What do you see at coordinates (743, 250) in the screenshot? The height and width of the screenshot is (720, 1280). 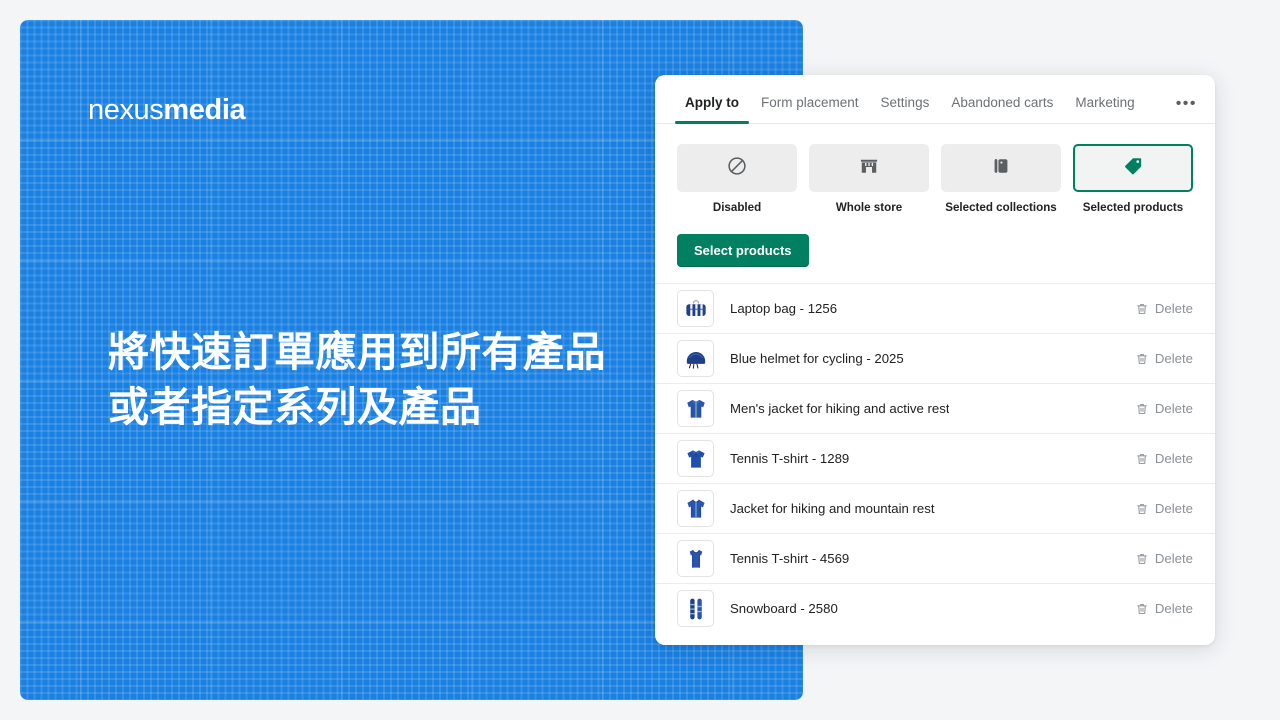 I see `select-products-button: Select products` at bounding box center [743, 250].